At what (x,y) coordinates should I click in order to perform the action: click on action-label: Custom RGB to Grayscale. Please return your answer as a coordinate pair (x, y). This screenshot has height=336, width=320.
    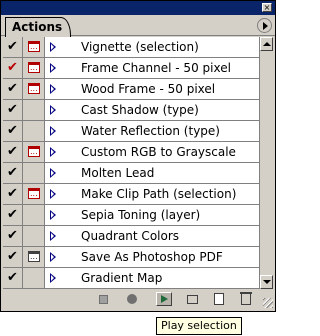
    Looking at the image, I should click on (158, 152).